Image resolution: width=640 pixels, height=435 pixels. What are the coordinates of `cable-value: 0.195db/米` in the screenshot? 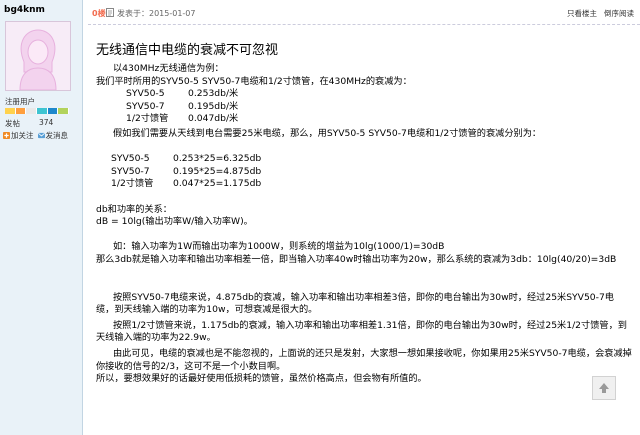 It's located at (213, 106).